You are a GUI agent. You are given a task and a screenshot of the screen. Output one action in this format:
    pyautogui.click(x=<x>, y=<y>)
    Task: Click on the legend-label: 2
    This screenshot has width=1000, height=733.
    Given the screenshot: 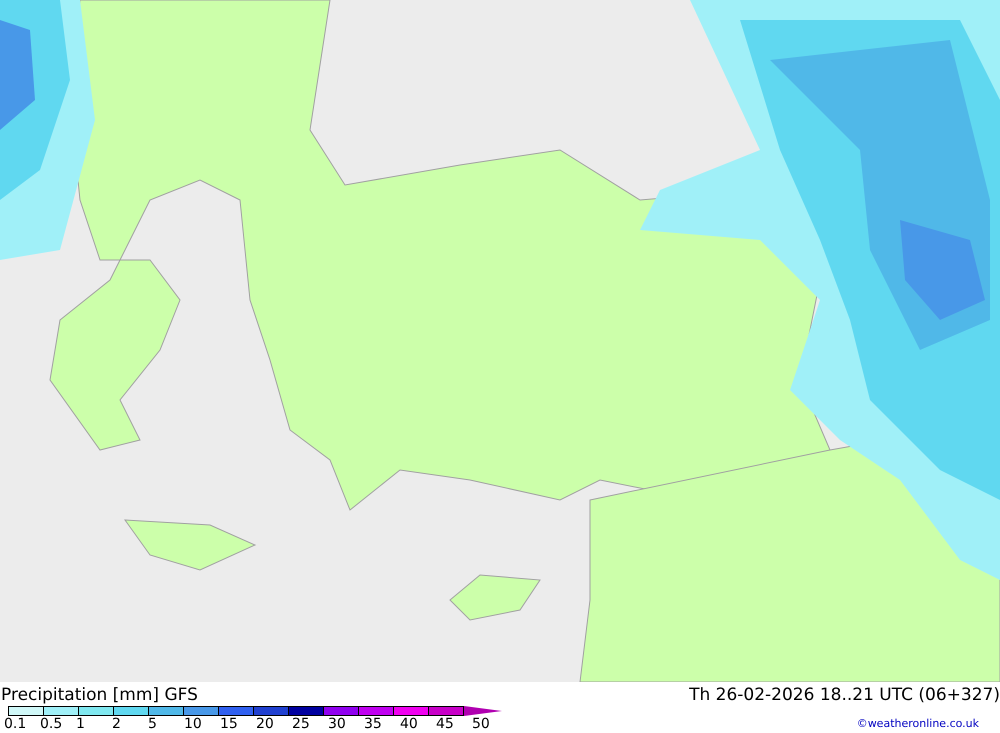 What is the action you would take?
    pyautogui.click(x=117, y=724)
    